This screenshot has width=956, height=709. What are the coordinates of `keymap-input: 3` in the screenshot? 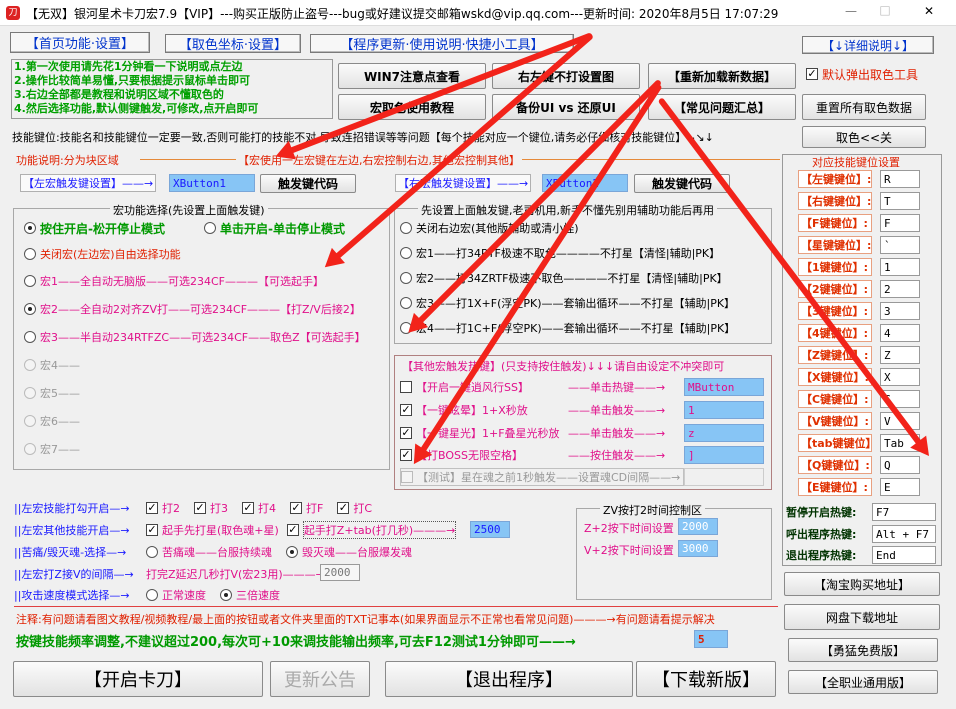 It's located at (900, 311).